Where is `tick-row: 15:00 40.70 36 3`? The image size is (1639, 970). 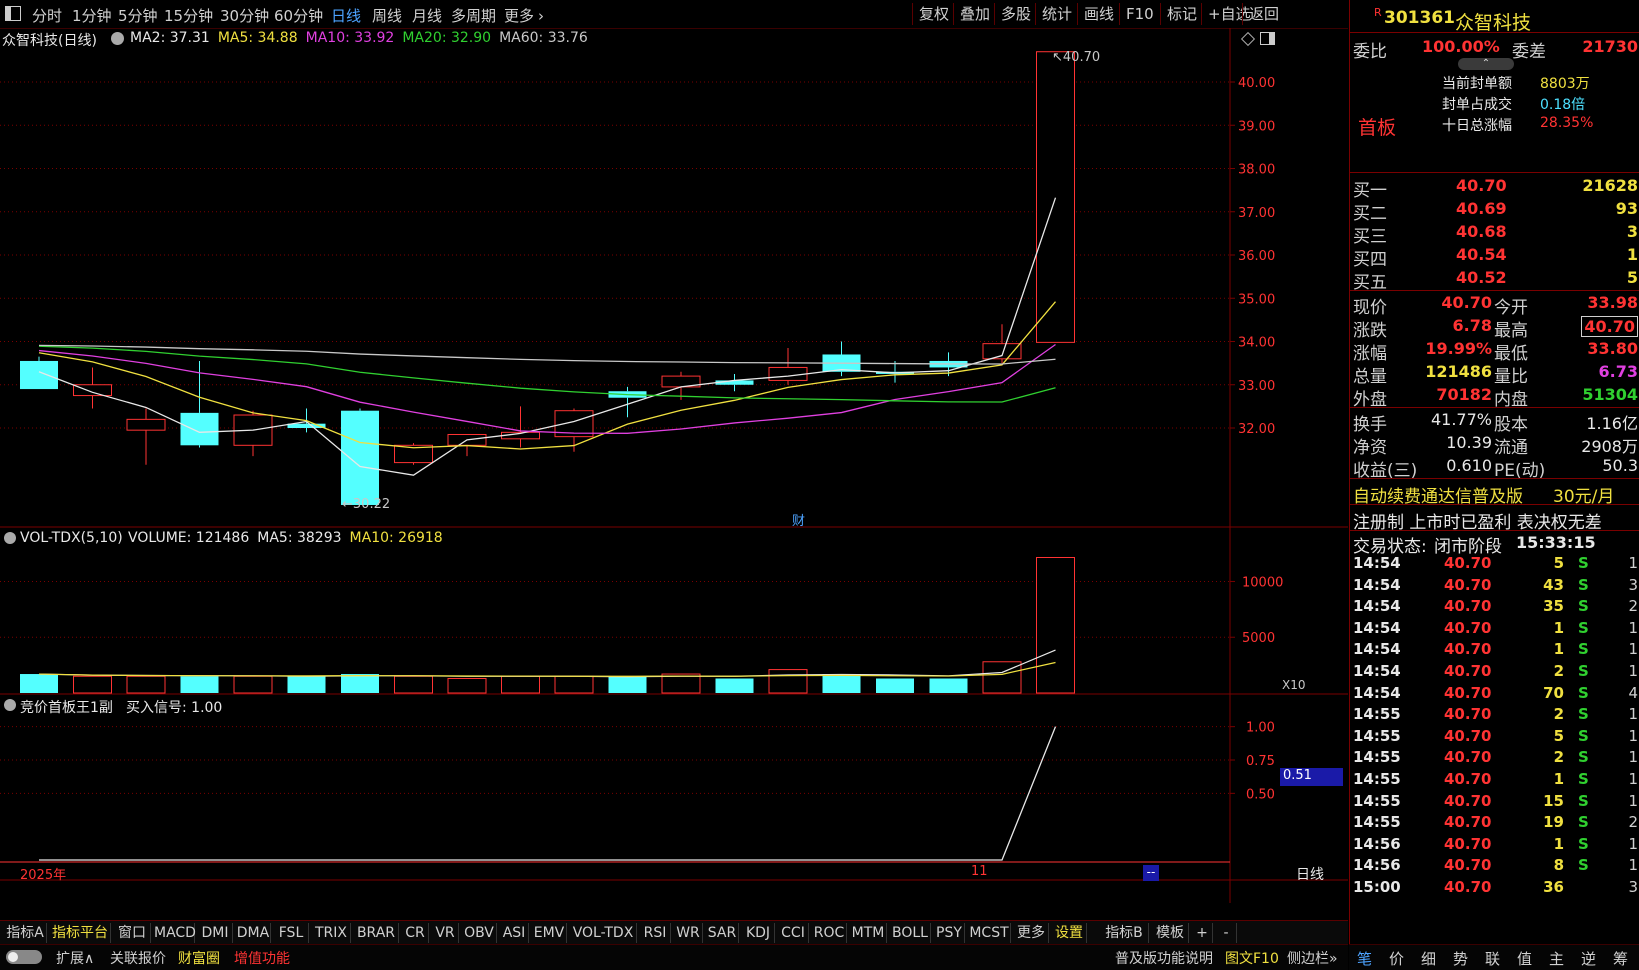 tick-row: 15:00 40.70 36 3 is located at coordinates (1494, 887).